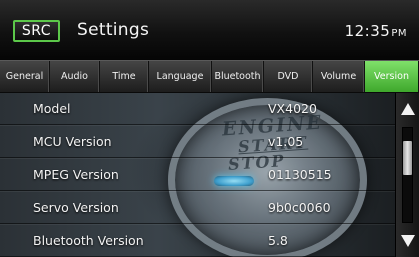  Describe the element at coordinates (407, 158) in the screenshot. I see `scroll-thumb` at that location.